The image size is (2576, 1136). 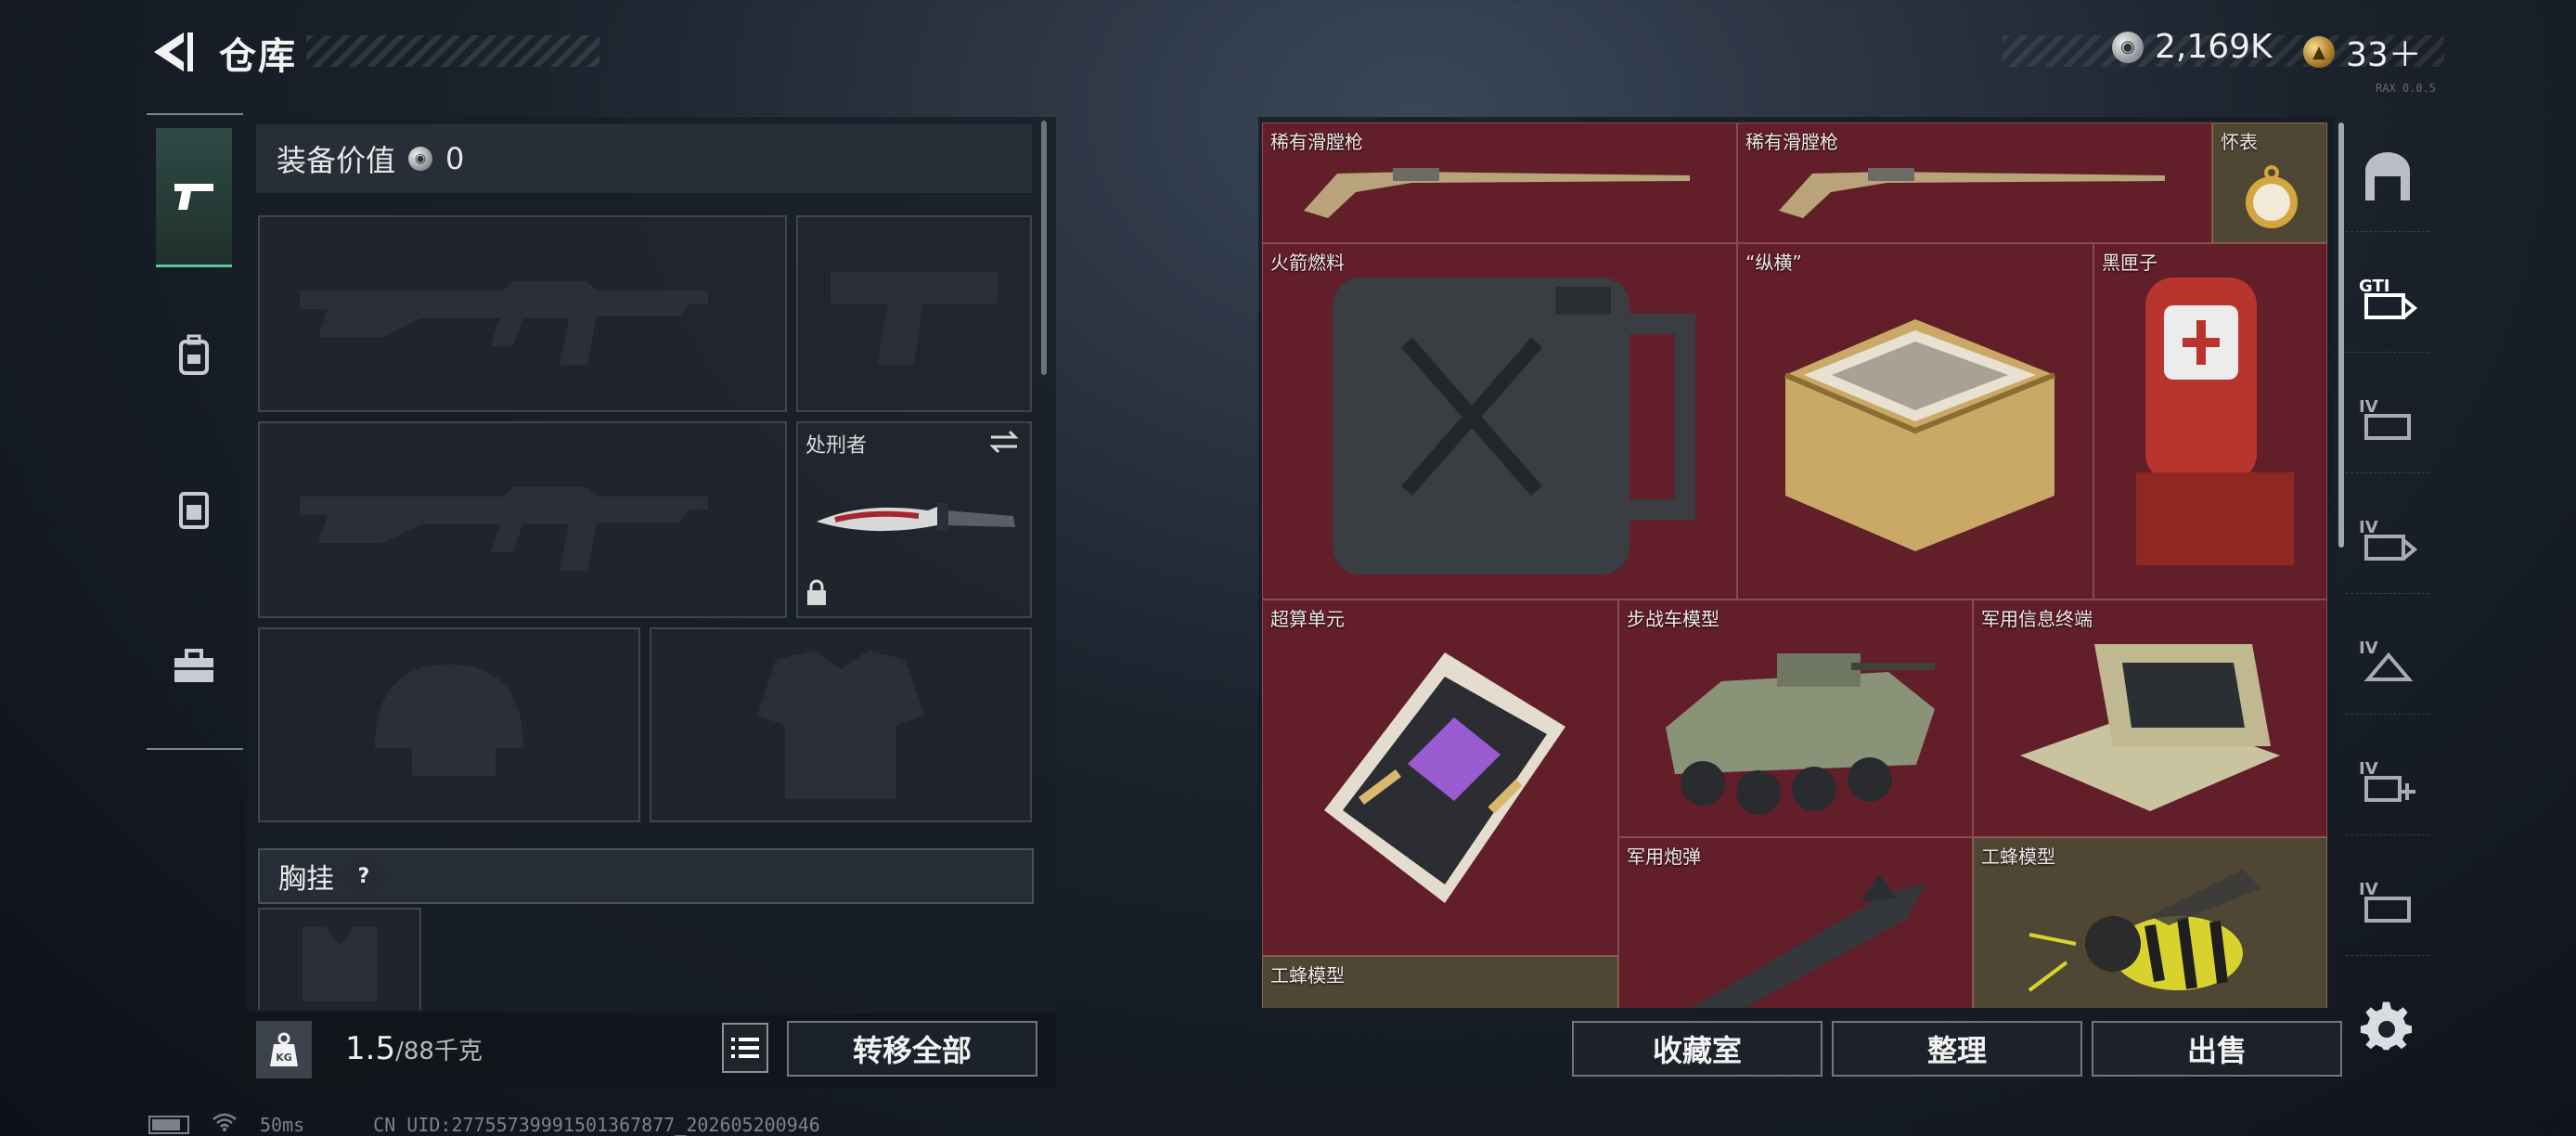 What do you see at coordinates (1445, 777) in the screenshot?
I see `compute-unit-icon` at bounding box center [1445, 777].